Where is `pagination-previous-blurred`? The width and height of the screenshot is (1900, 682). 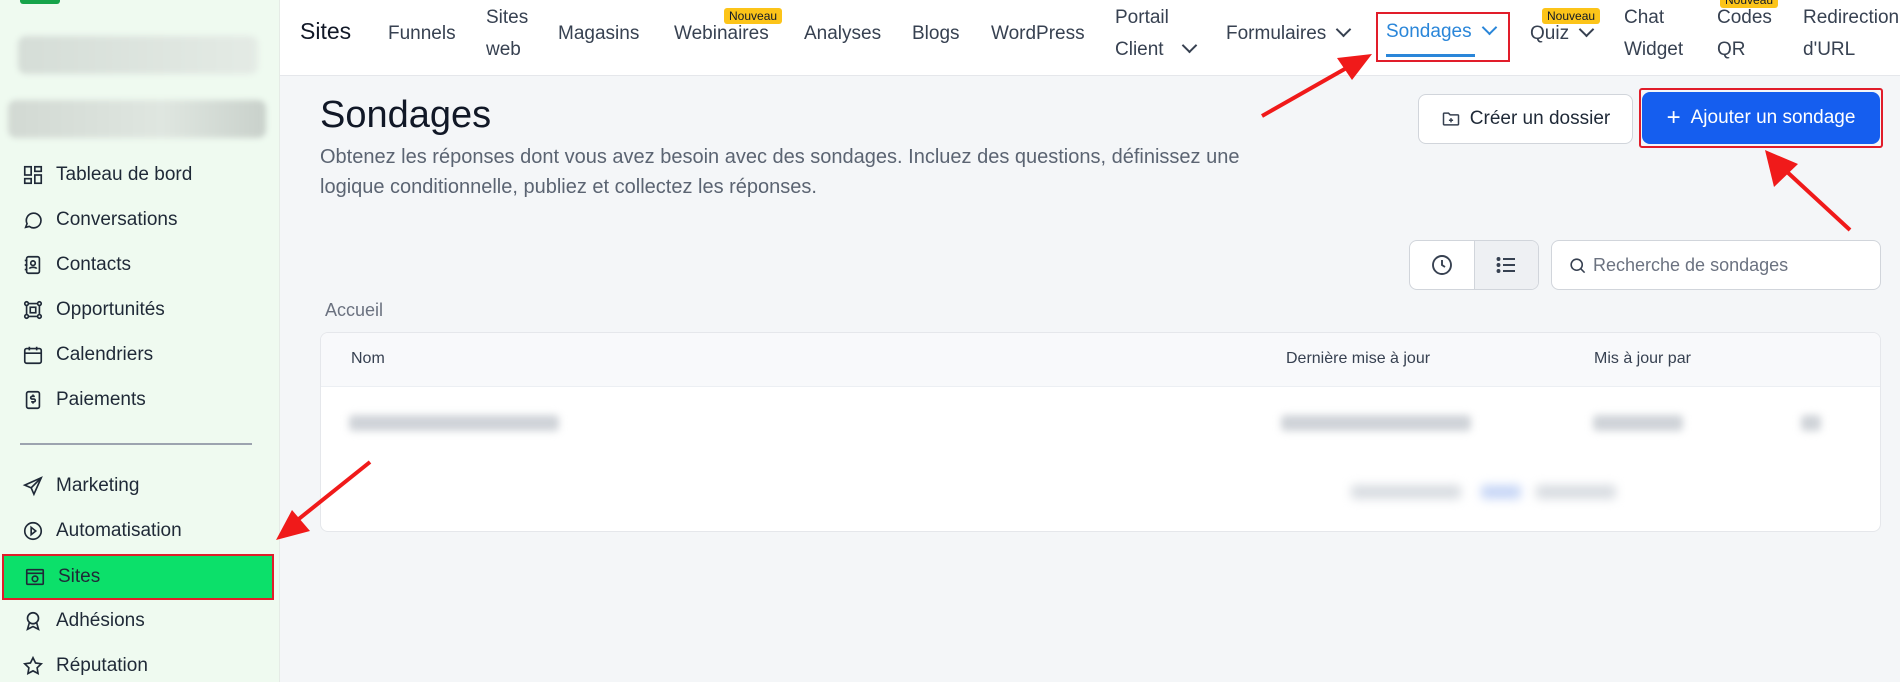 pagination-previous-blurred is located at coordinates (1406, 492).